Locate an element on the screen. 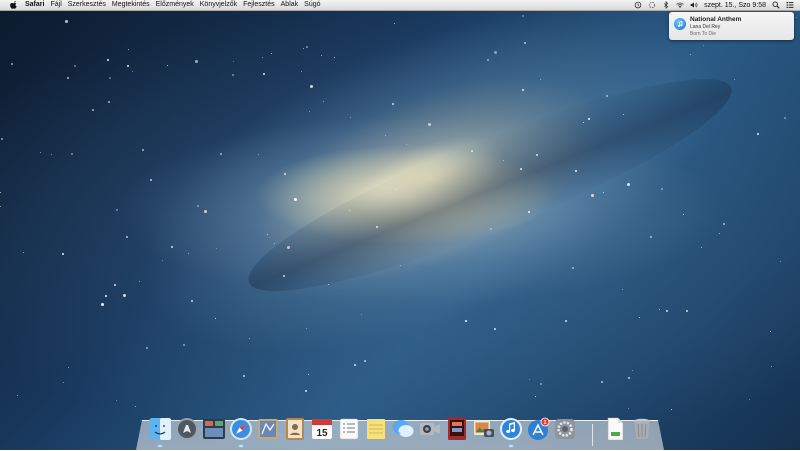  dock-item-calendar: 15 is located at coordinates (322, 429).